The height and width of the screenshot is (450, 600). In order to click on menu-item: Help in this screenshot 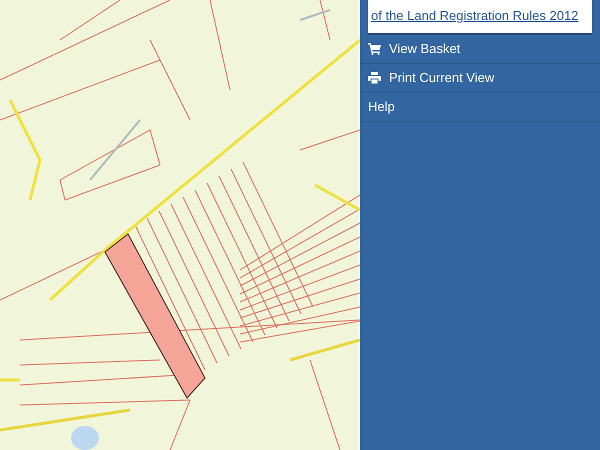, I will do `click(480, 107)`.